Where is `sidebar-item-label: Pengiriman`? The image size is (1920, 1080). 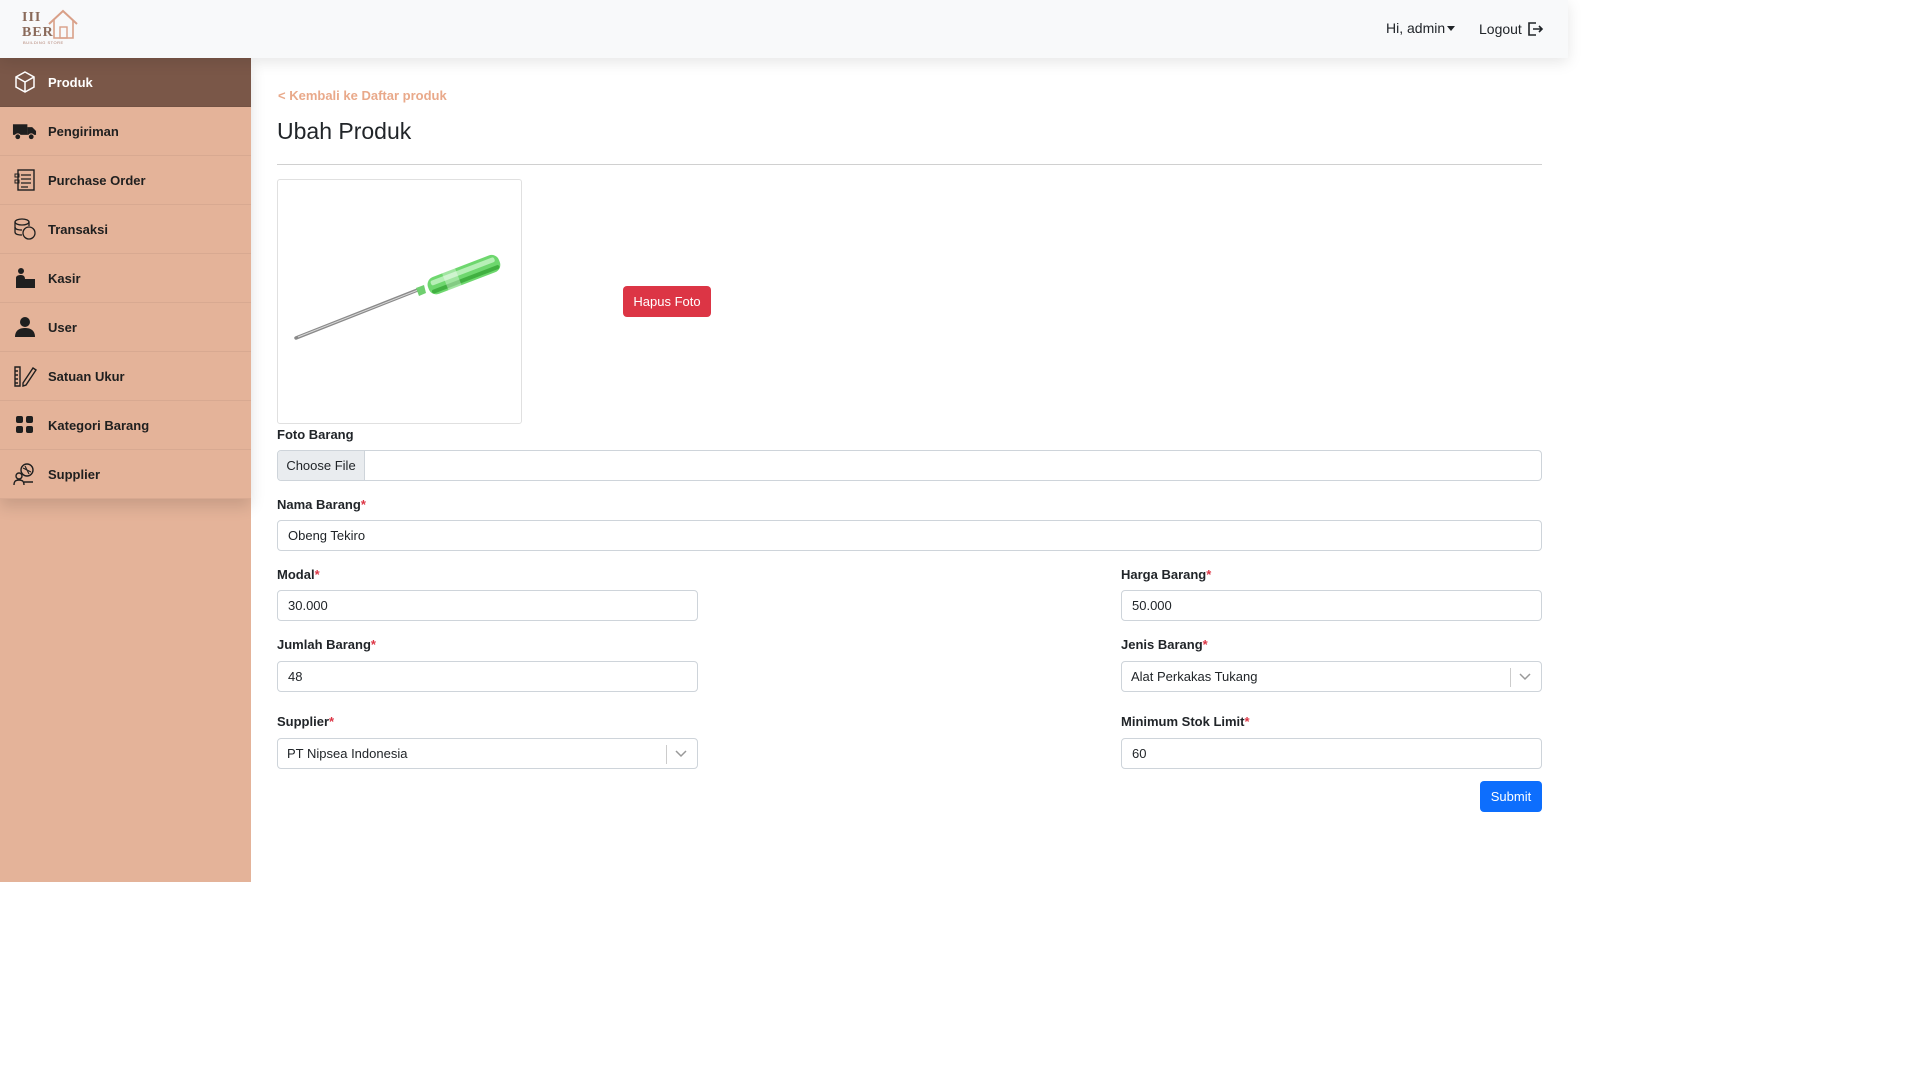 sidebar-item-label: Pengiriman is located at coordinates (83, 131).